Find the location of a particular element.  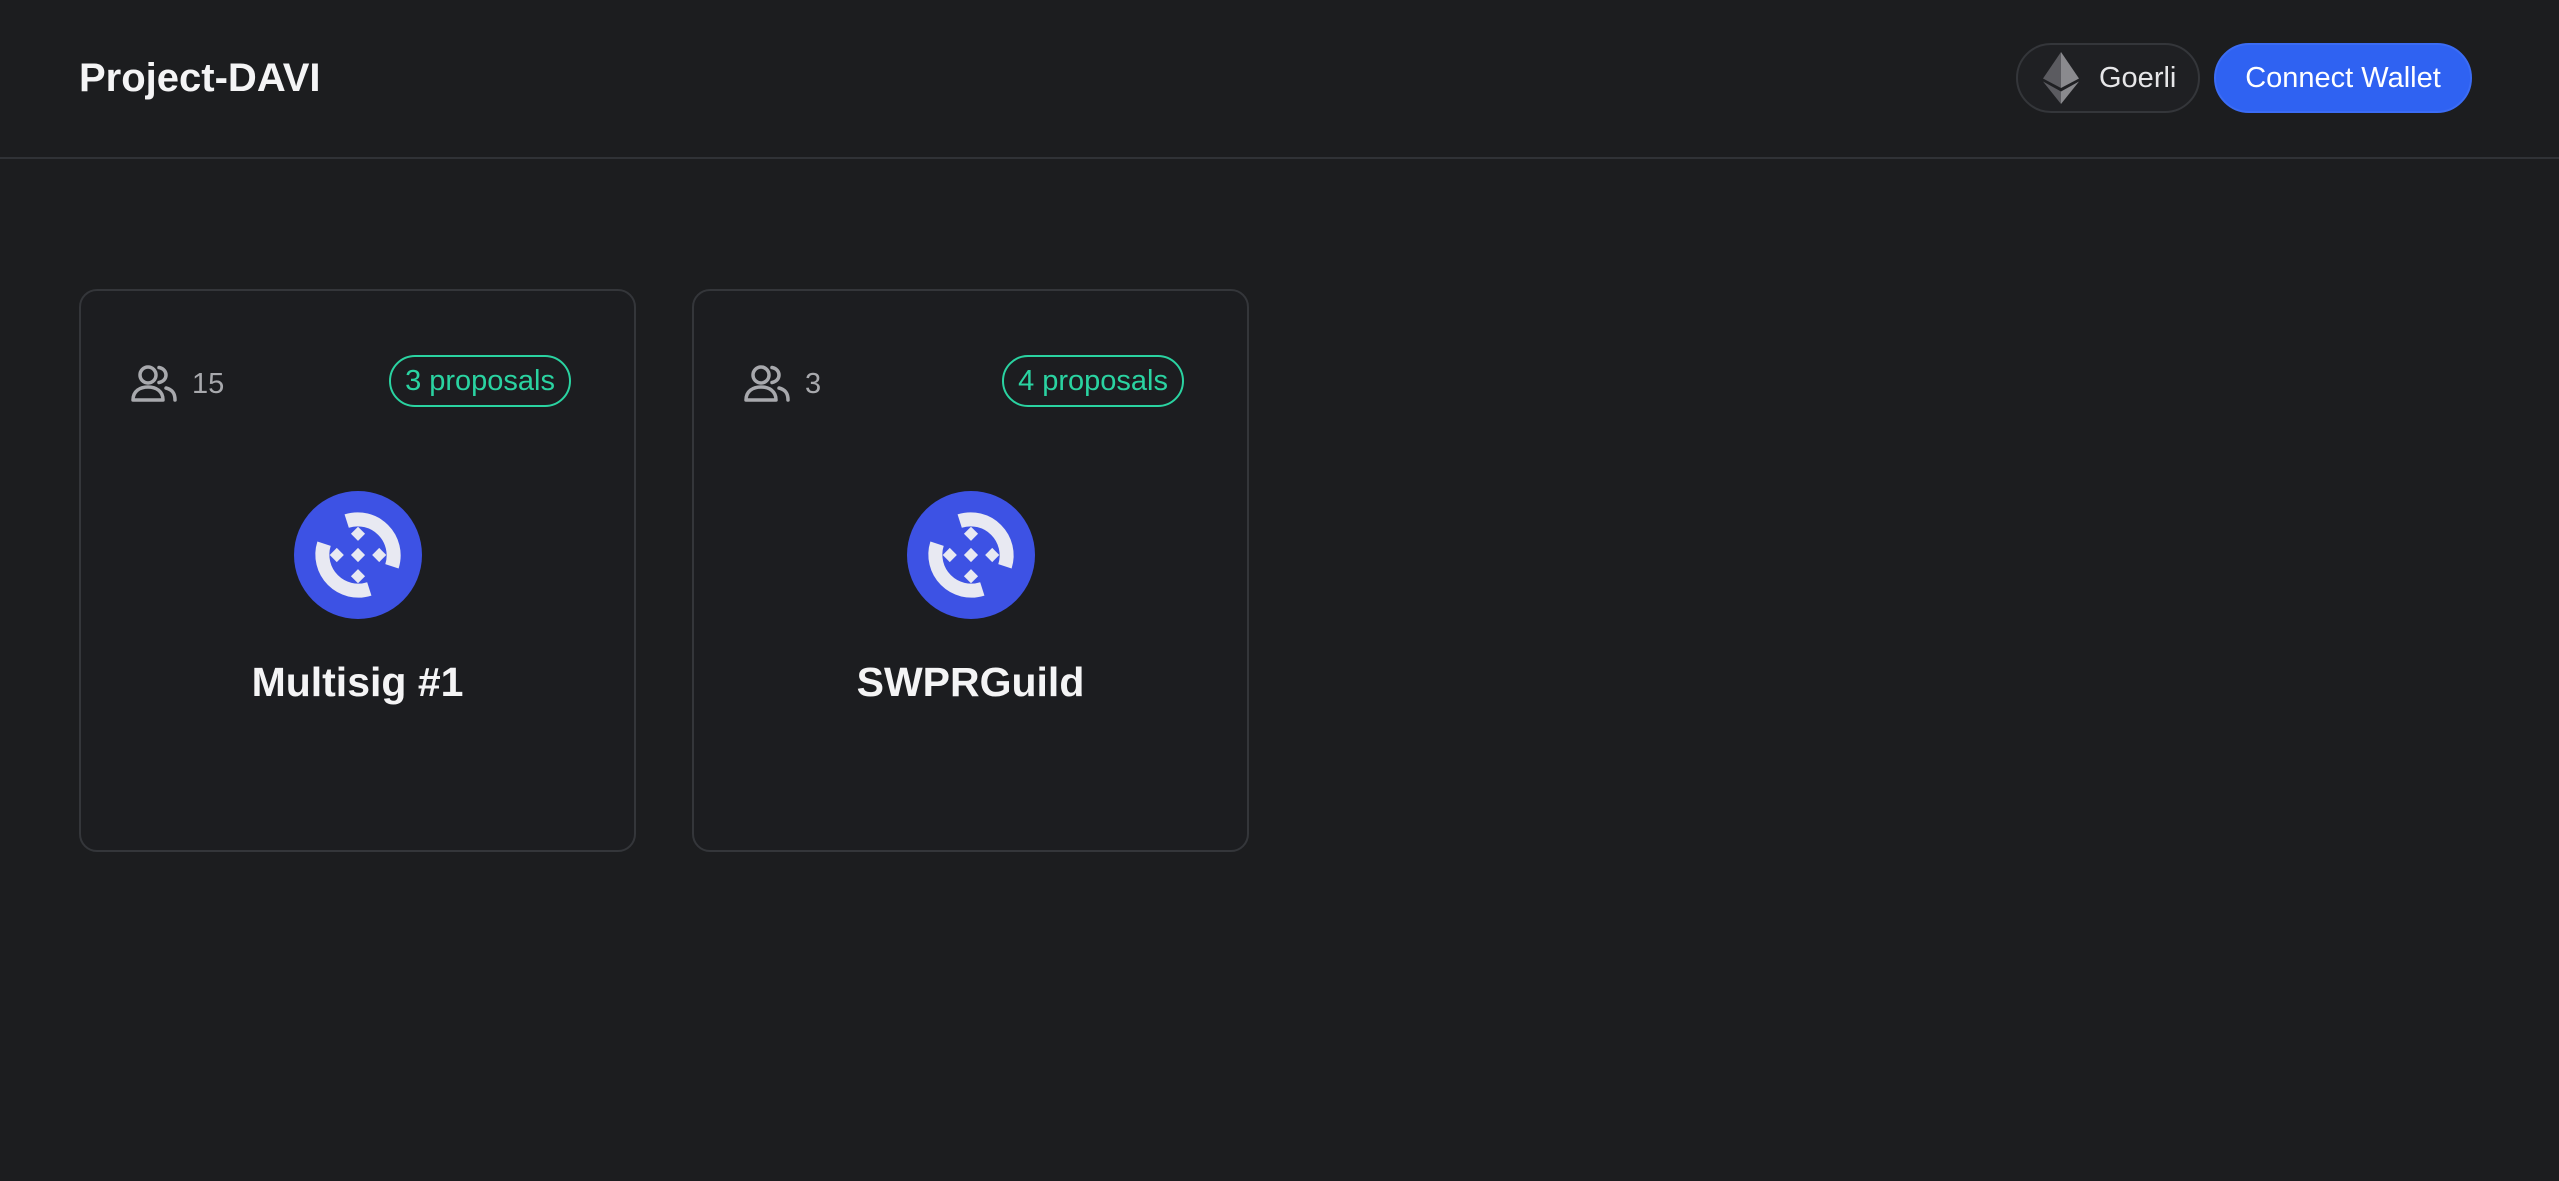

dao-card: 3 4 proposals SWPRGuild is located at coordinates (970, 570).